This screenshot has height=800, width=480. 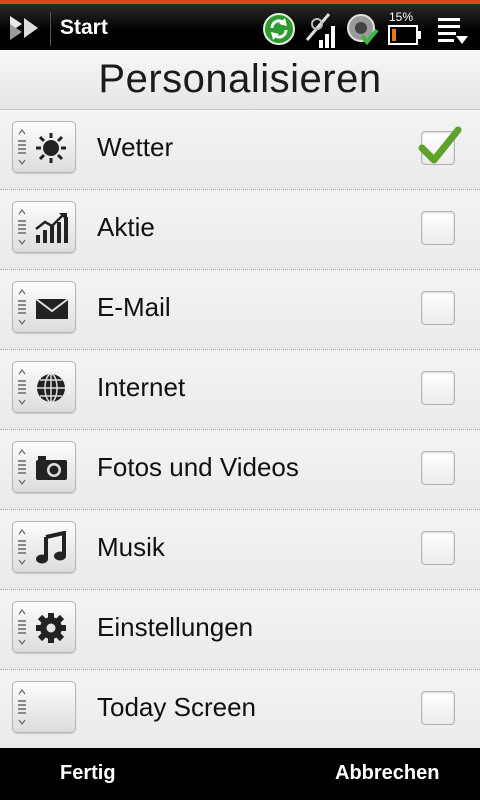 What do you see at coordinates (240, 550) in the screenshot?
I see `list-item-musik: Musik` at bounding box center [240, 550].